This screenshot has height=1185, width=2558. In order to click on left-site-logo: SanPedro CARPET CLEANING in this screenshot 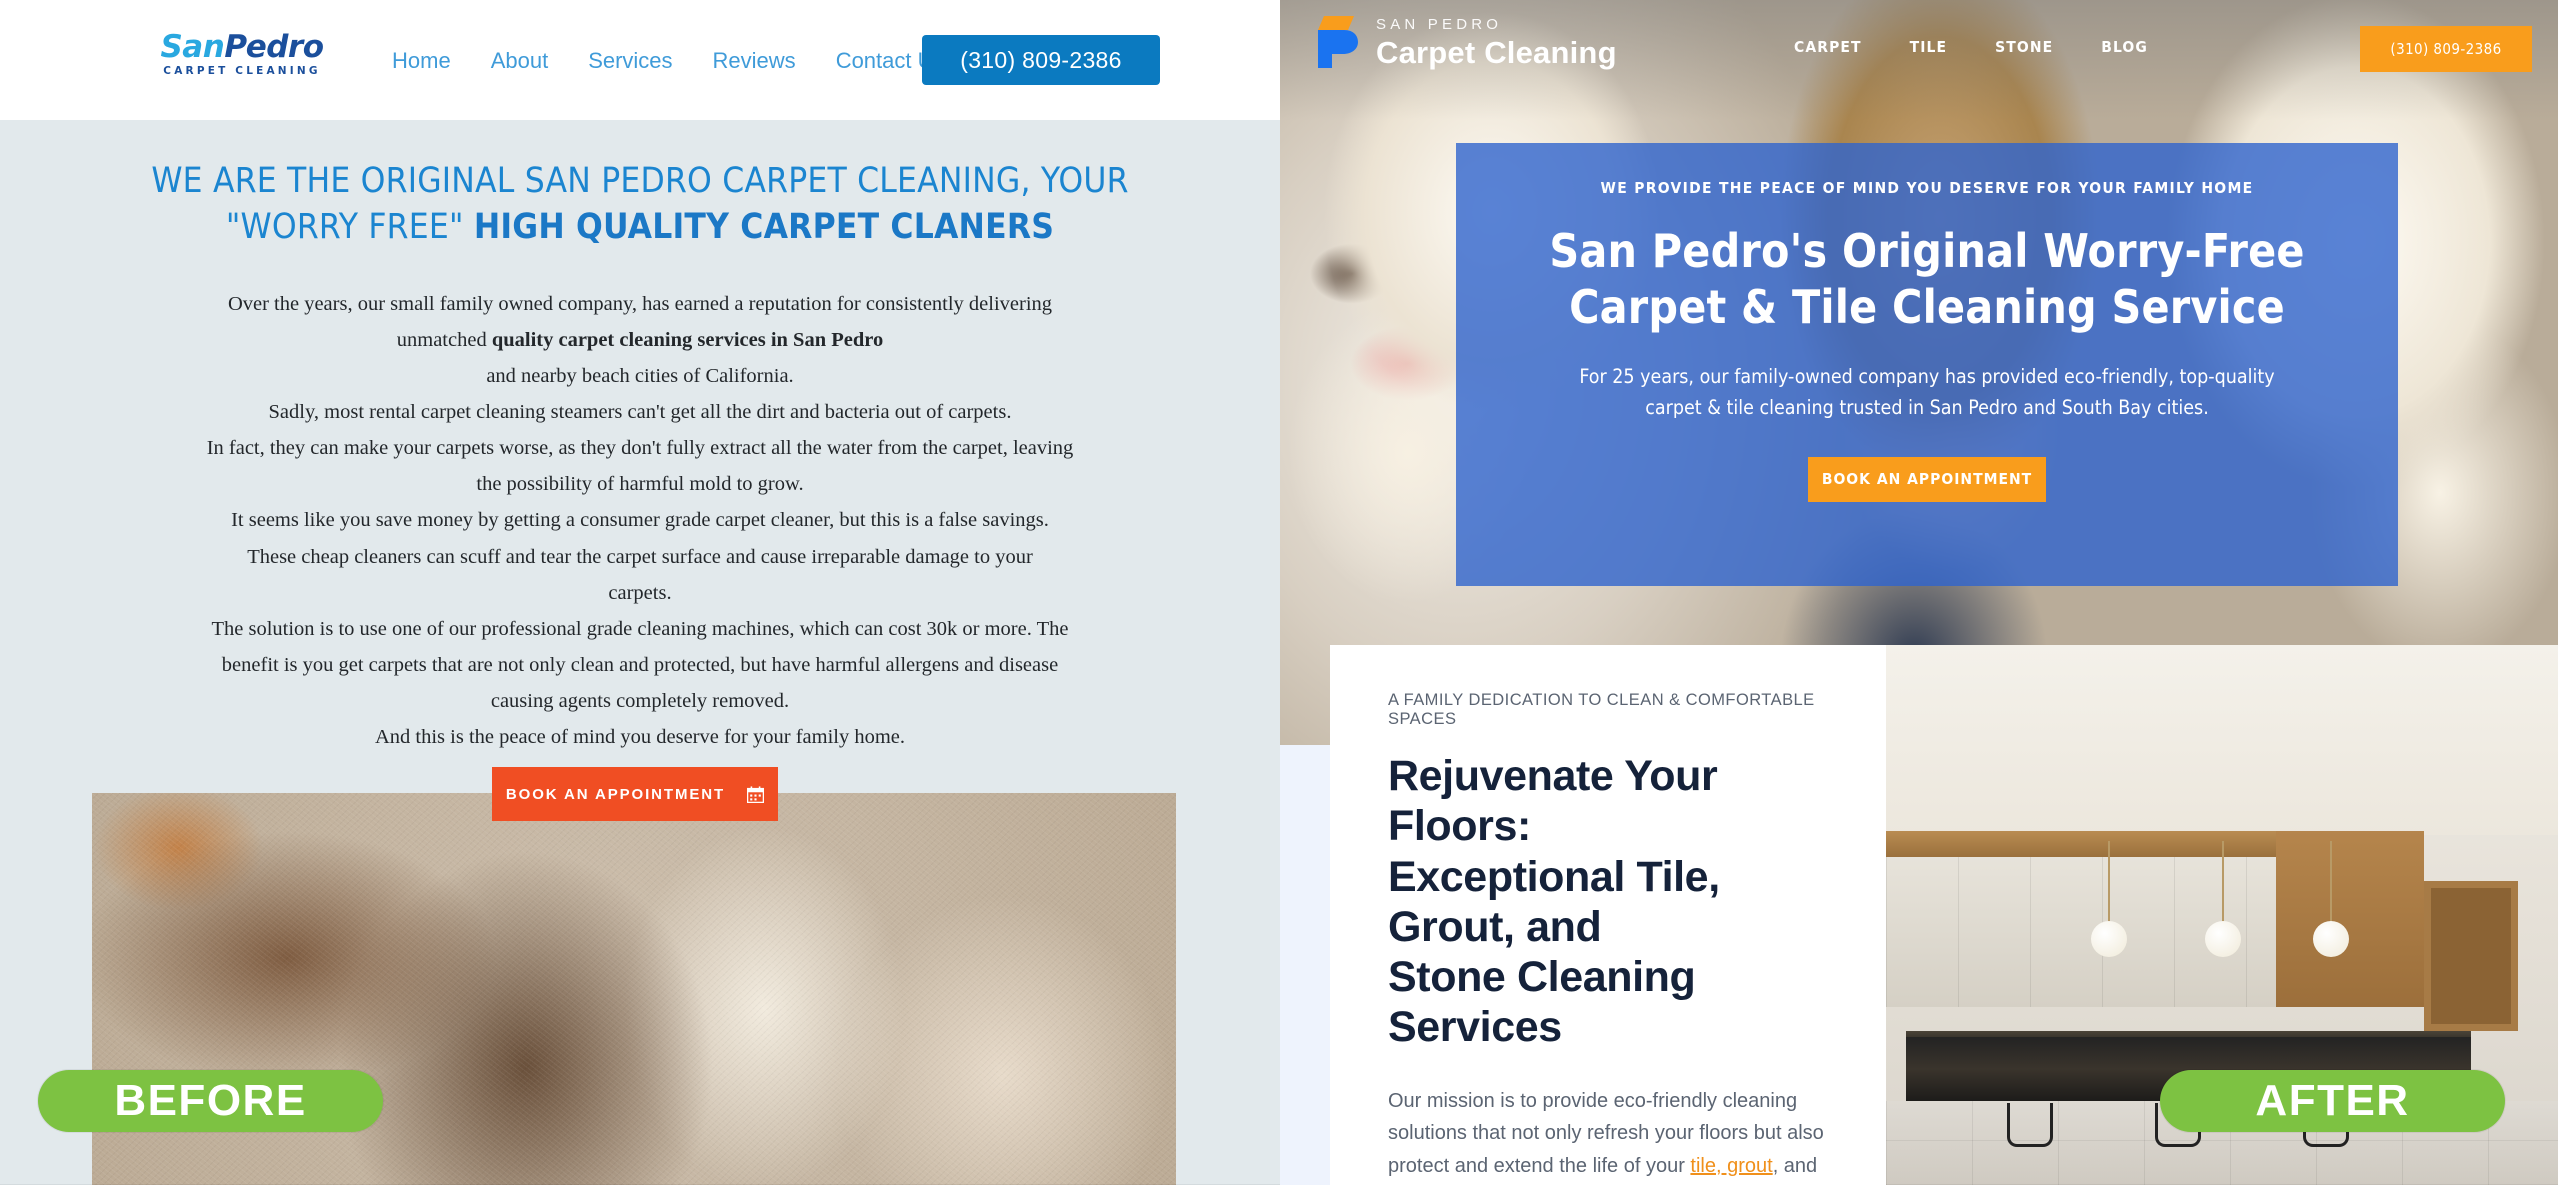, I will do `click(242, 54)`.